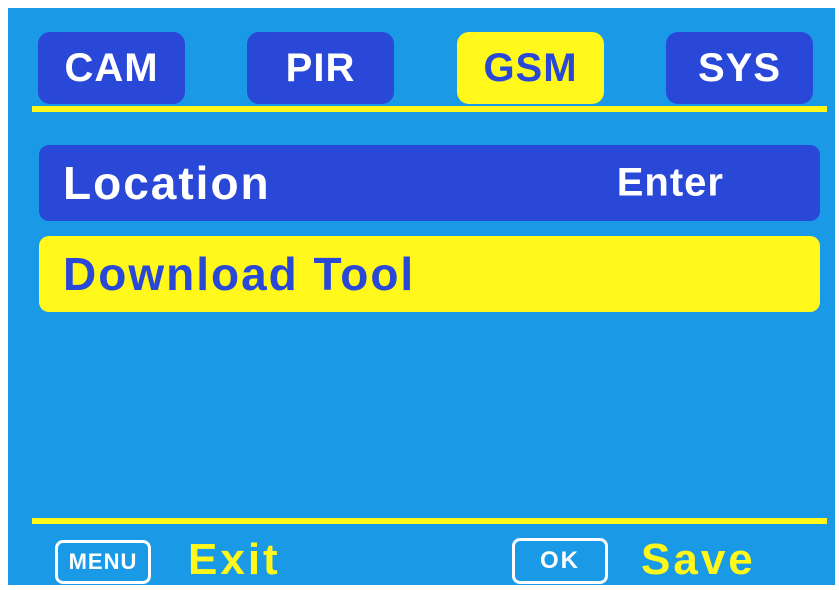  Describe the element at coordinates (320, 68) in the screenshot. I see `tab-pir: PIR` at that location.